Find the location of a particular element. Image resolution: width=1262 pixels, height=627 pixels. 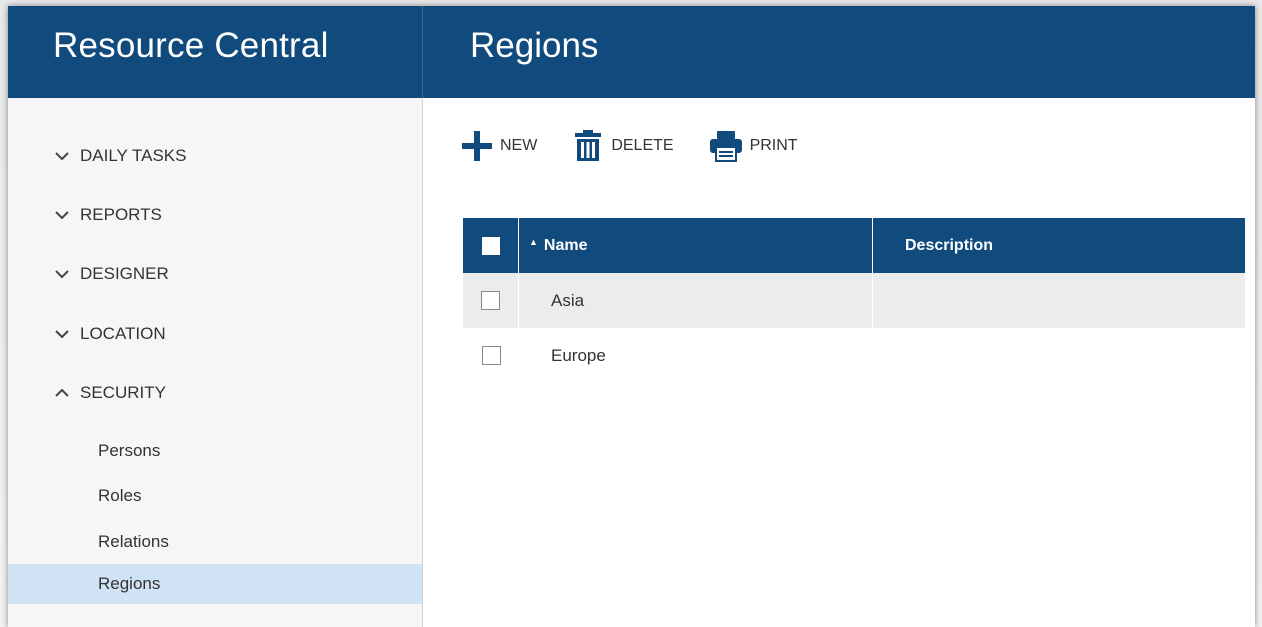

delete-button: DELETE is located at coordinates (622, 146).